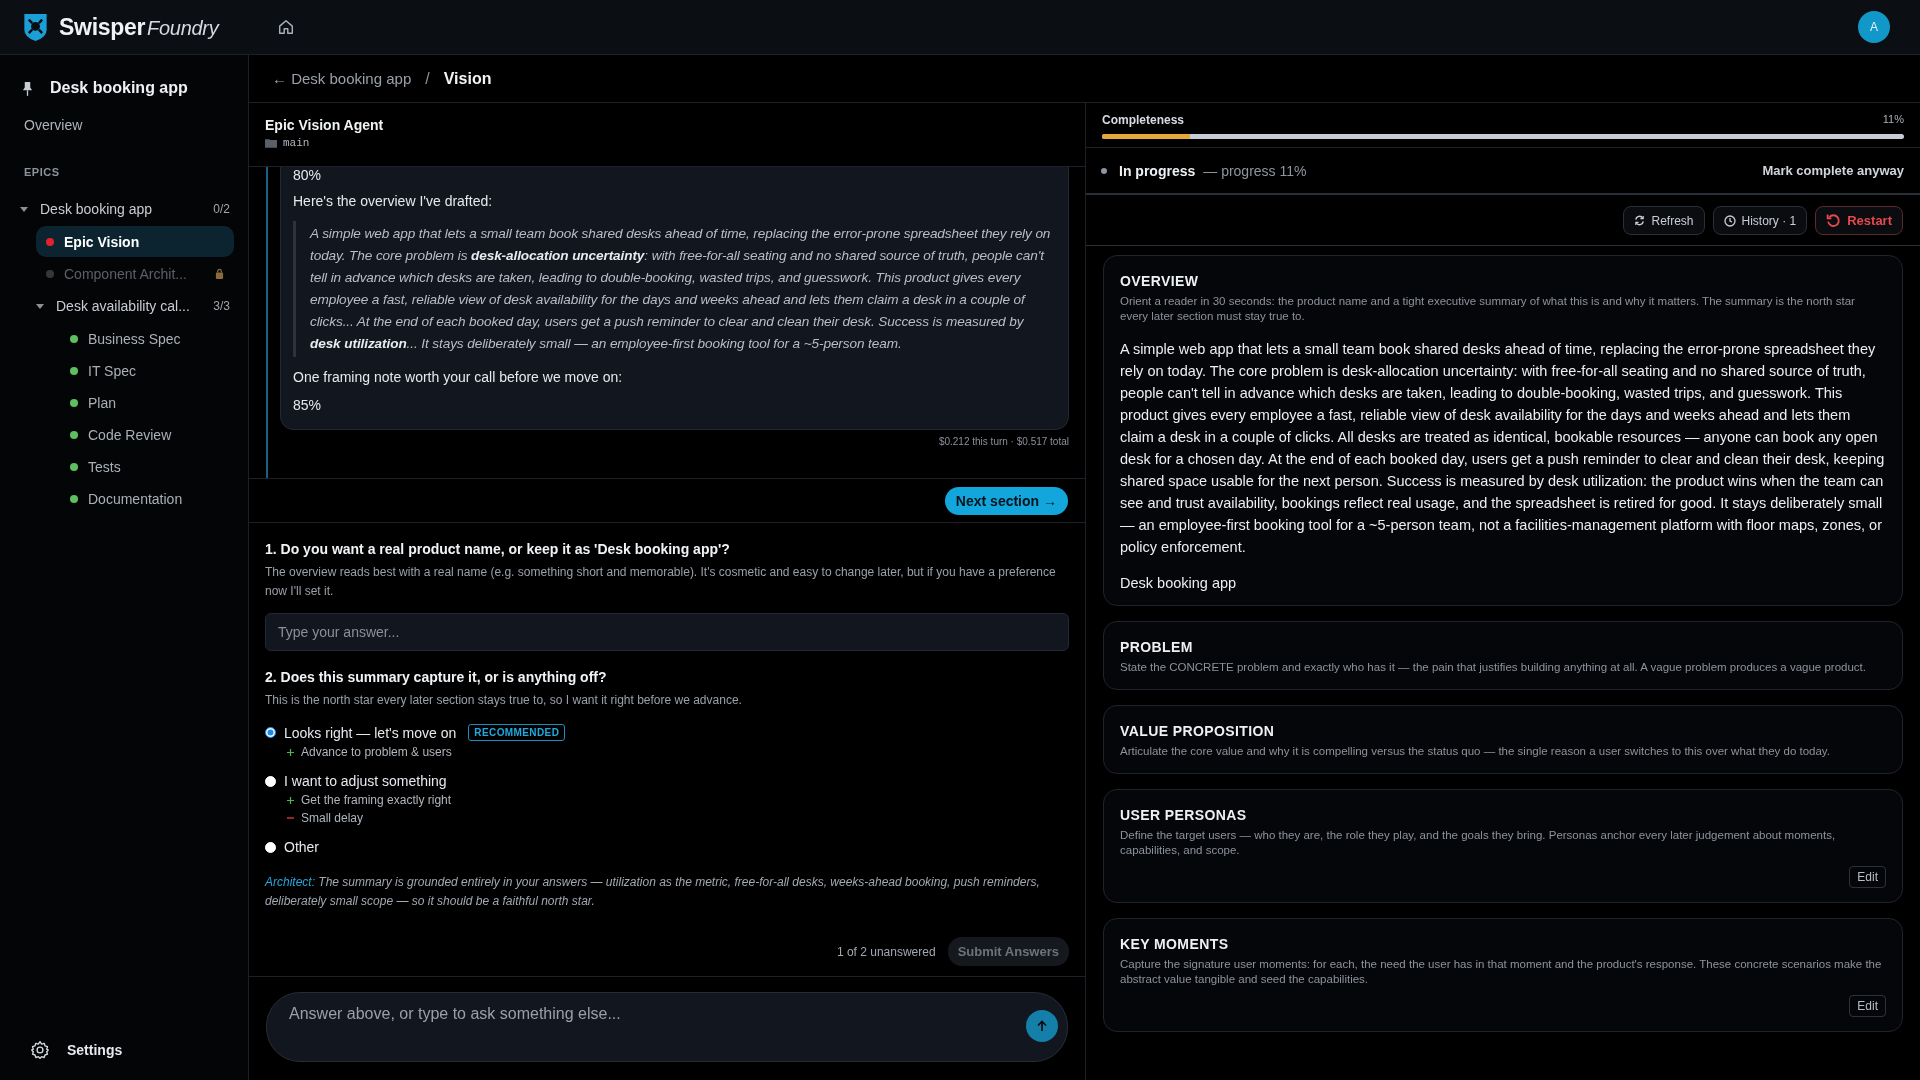  I want to click on section-hint: Articulate the core value and why it is compelling versus the status quo — the single reason a user switches to this over what they do today., so click(1475, 751).